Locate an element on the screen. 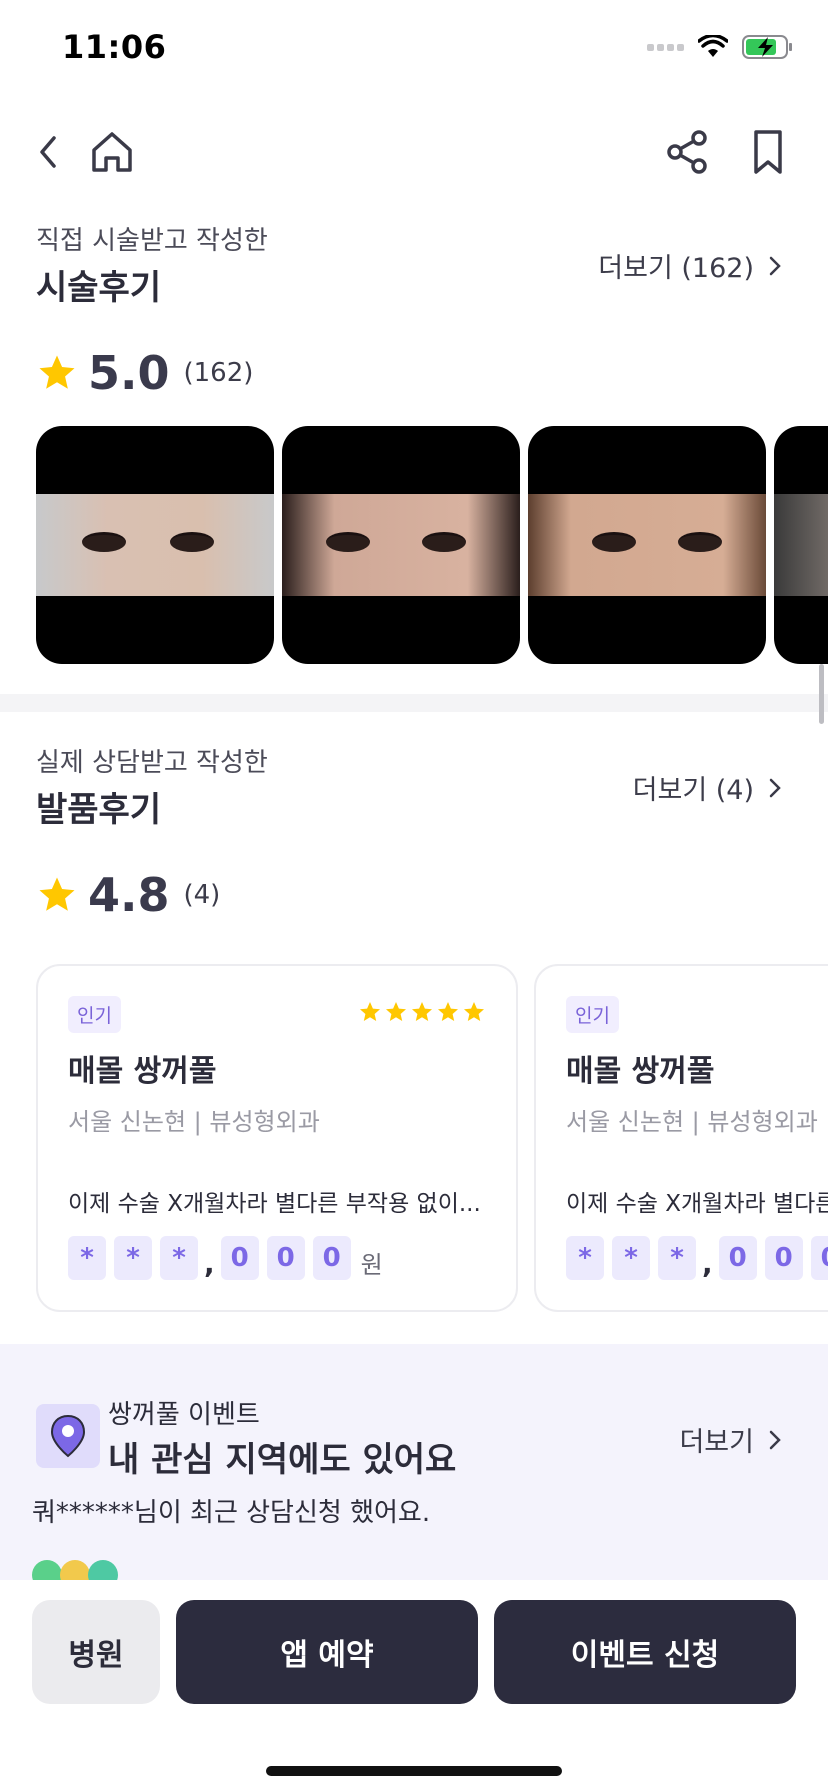  event-title: 내 관심 지역에도 있어요 is located at coordinates (282, 1460).